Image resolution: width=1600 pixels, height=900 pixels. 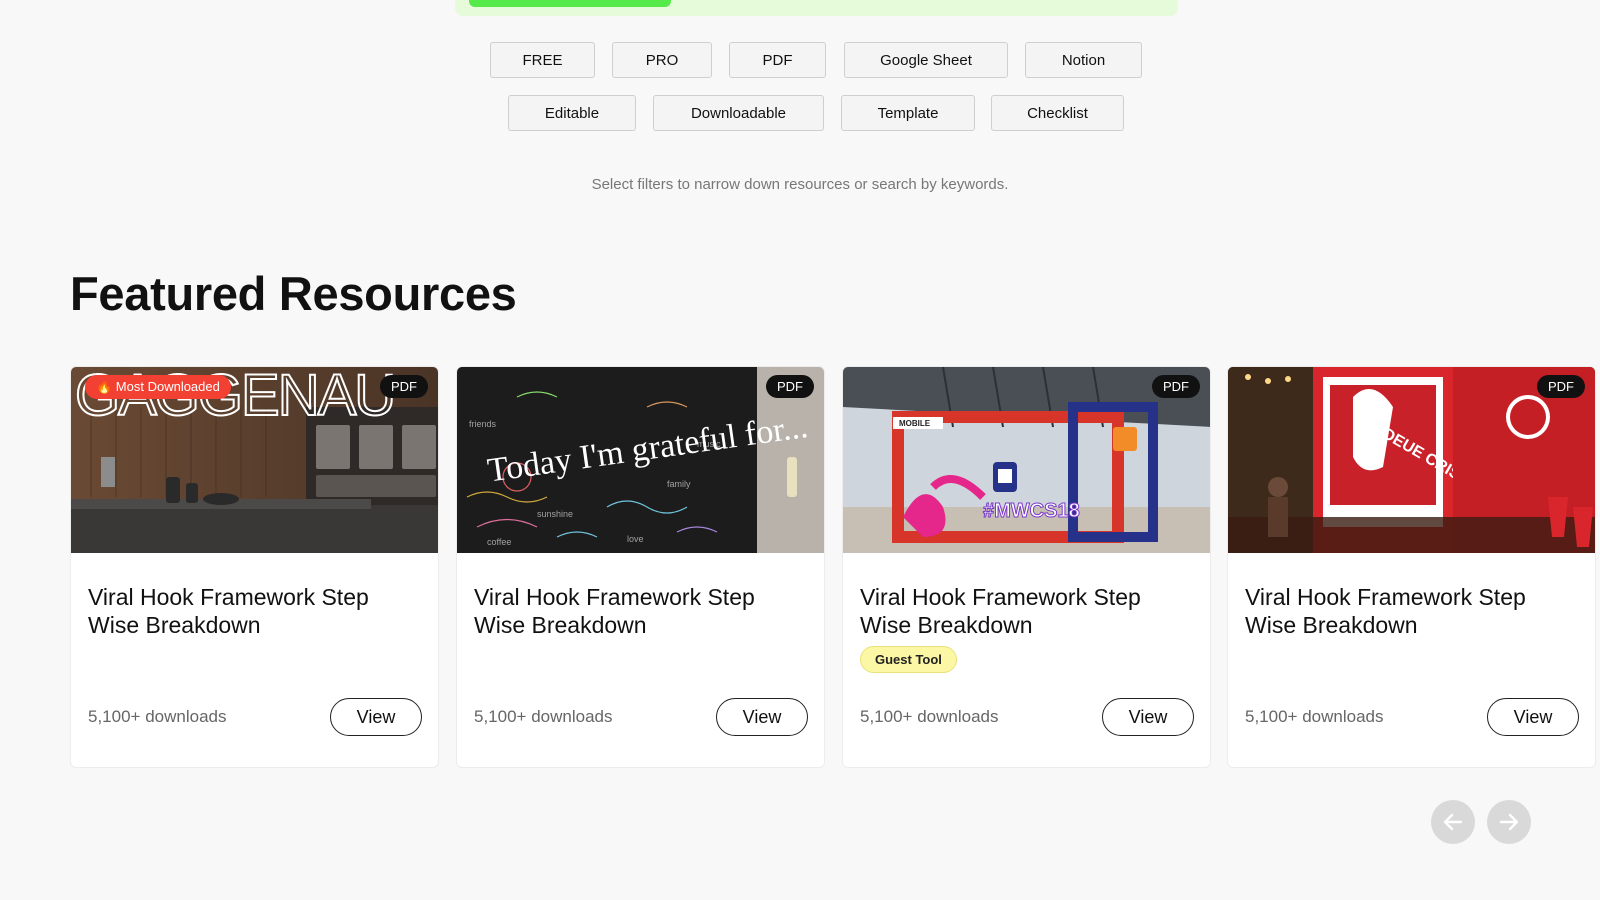 I want to click on card-thumbnail: GAGGENAU 🔥 Most Downloaded PDF, so click(x=254, y=460).